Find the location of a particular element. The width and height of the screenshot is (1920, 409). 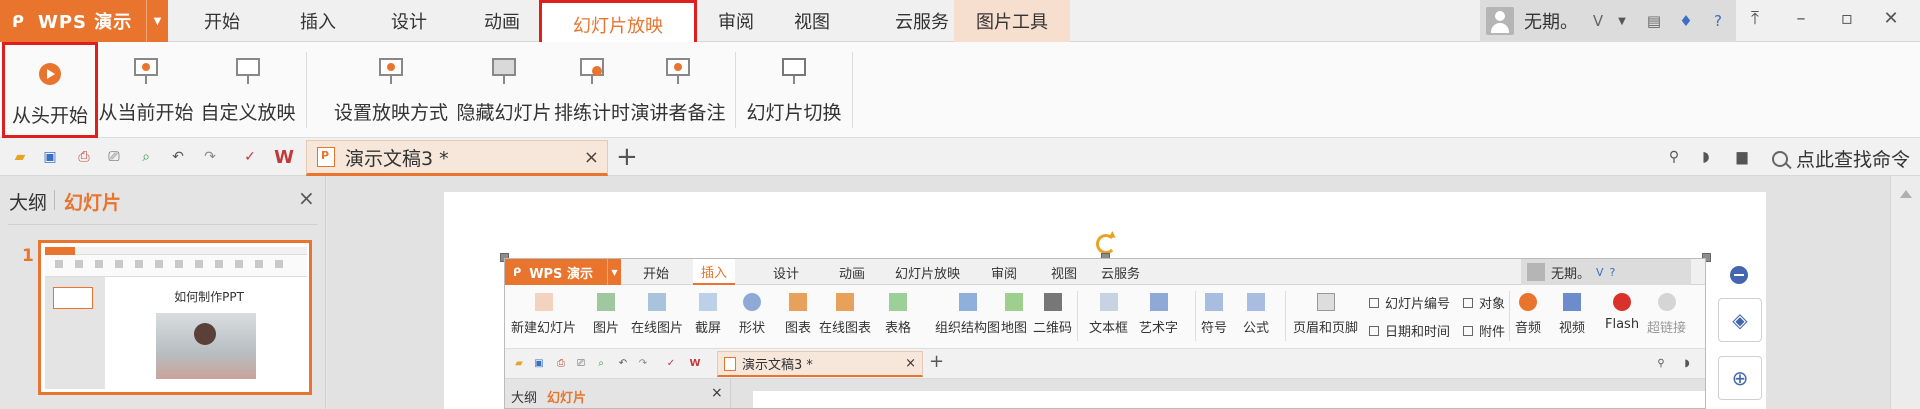

restore-ribbon-icon: ⤒ is located at coordinates (1755, 18).